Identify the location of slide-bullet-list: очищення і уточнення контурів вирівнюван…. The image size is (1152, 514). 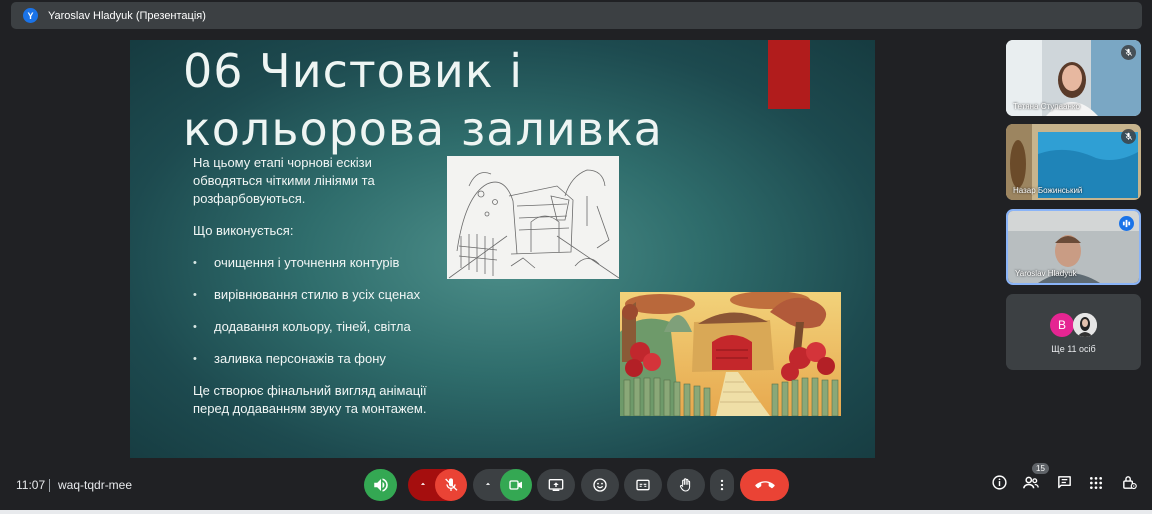
(318, 311).